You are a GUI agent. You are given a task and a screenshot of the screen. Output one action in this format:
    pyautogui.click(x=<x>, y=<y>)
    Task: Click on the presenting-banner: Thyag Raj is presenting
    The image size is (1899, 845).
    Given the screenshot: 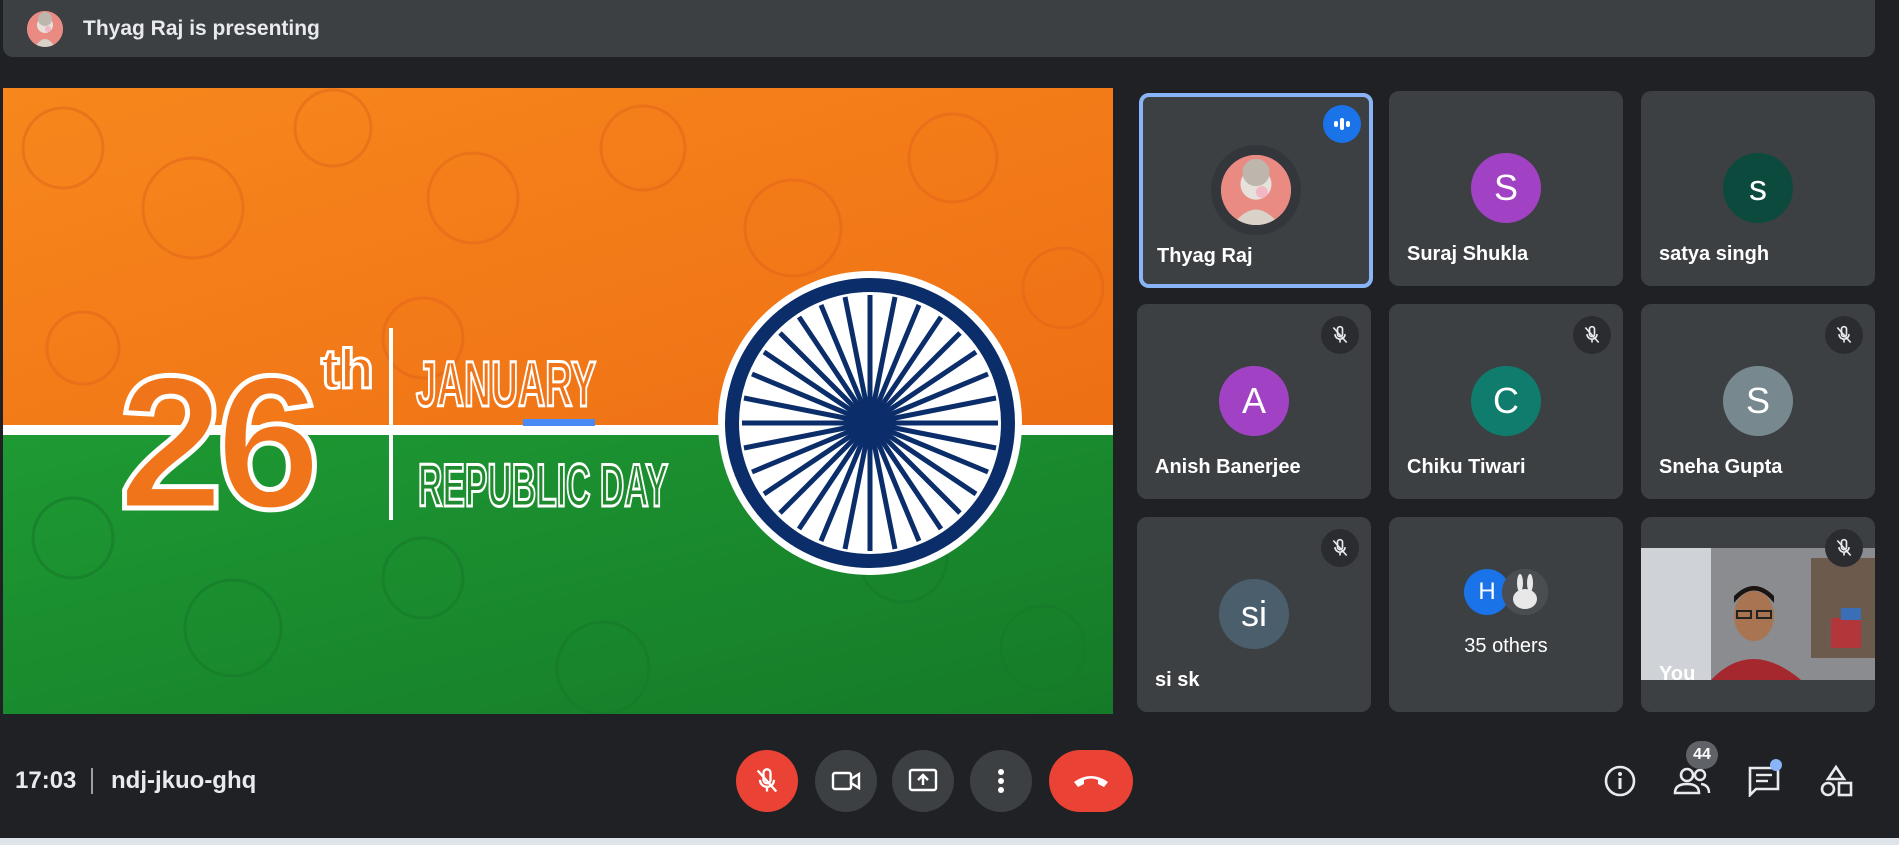 What is the action you would take?
    pyautogui.click(x=939, y=28)
    